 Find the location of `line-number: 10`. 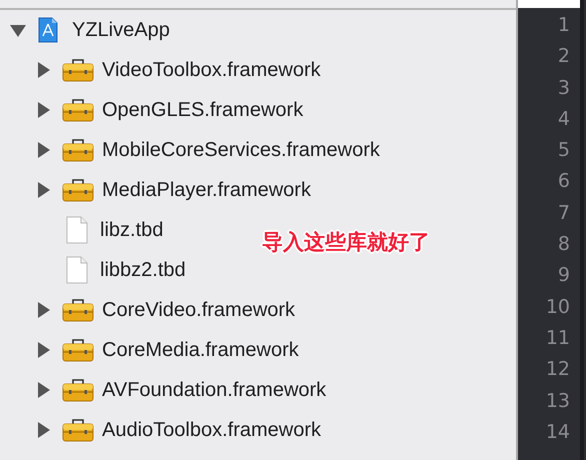

line-number: 10 is located at coordinates (557, 307).